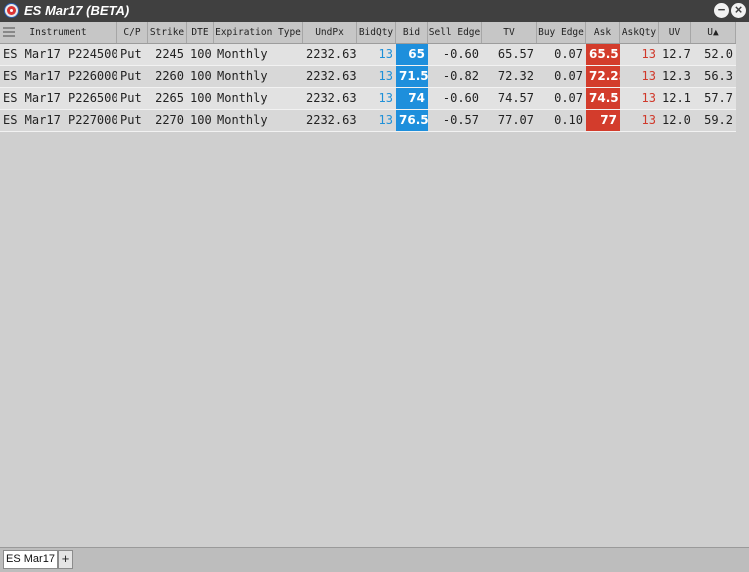 The width and height of the screenshot is (749, 572). Describe the element at coordinates (718, 54) in the screenshot. I see `u-sorted-cell: 52.0` at that location.